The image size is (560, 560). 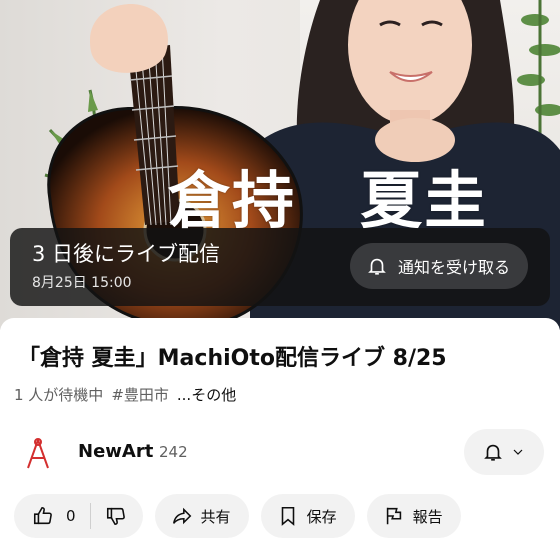 What do you see at coordinates (427, 516) in the screenshot?
I see `report-label: 報告` at bounding box center [427, 516].